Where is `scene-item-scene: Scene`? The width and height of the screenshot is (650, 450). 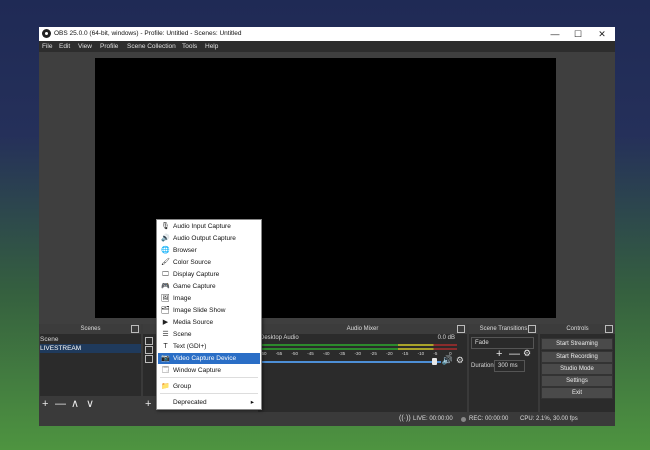 scene-item-scene: Scene is located at coordinates (90, 339).